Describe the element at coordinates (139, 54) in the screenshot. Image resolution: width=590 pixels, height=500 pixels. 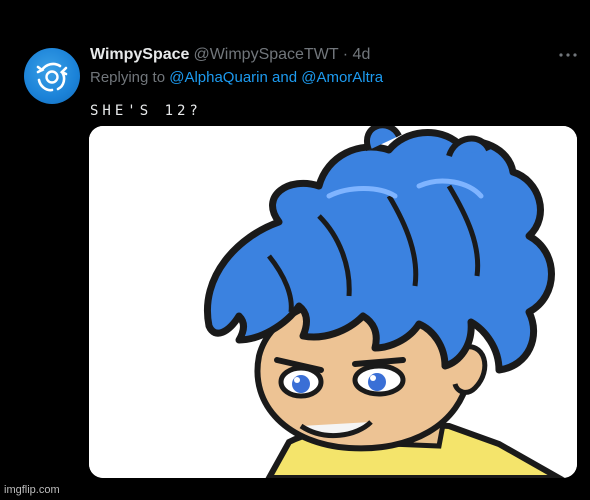
I see `display-name: WimpySpace` at that location.